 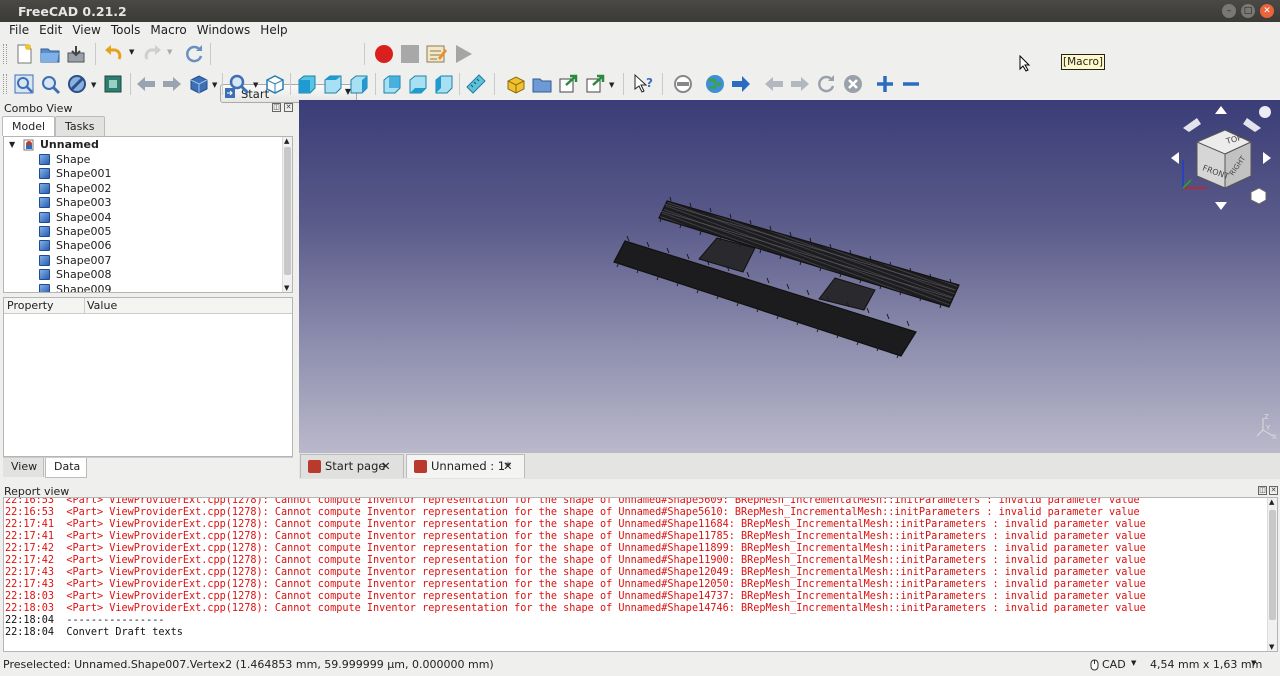 I want to click on property-column: Property, so click(x=30, y=305).